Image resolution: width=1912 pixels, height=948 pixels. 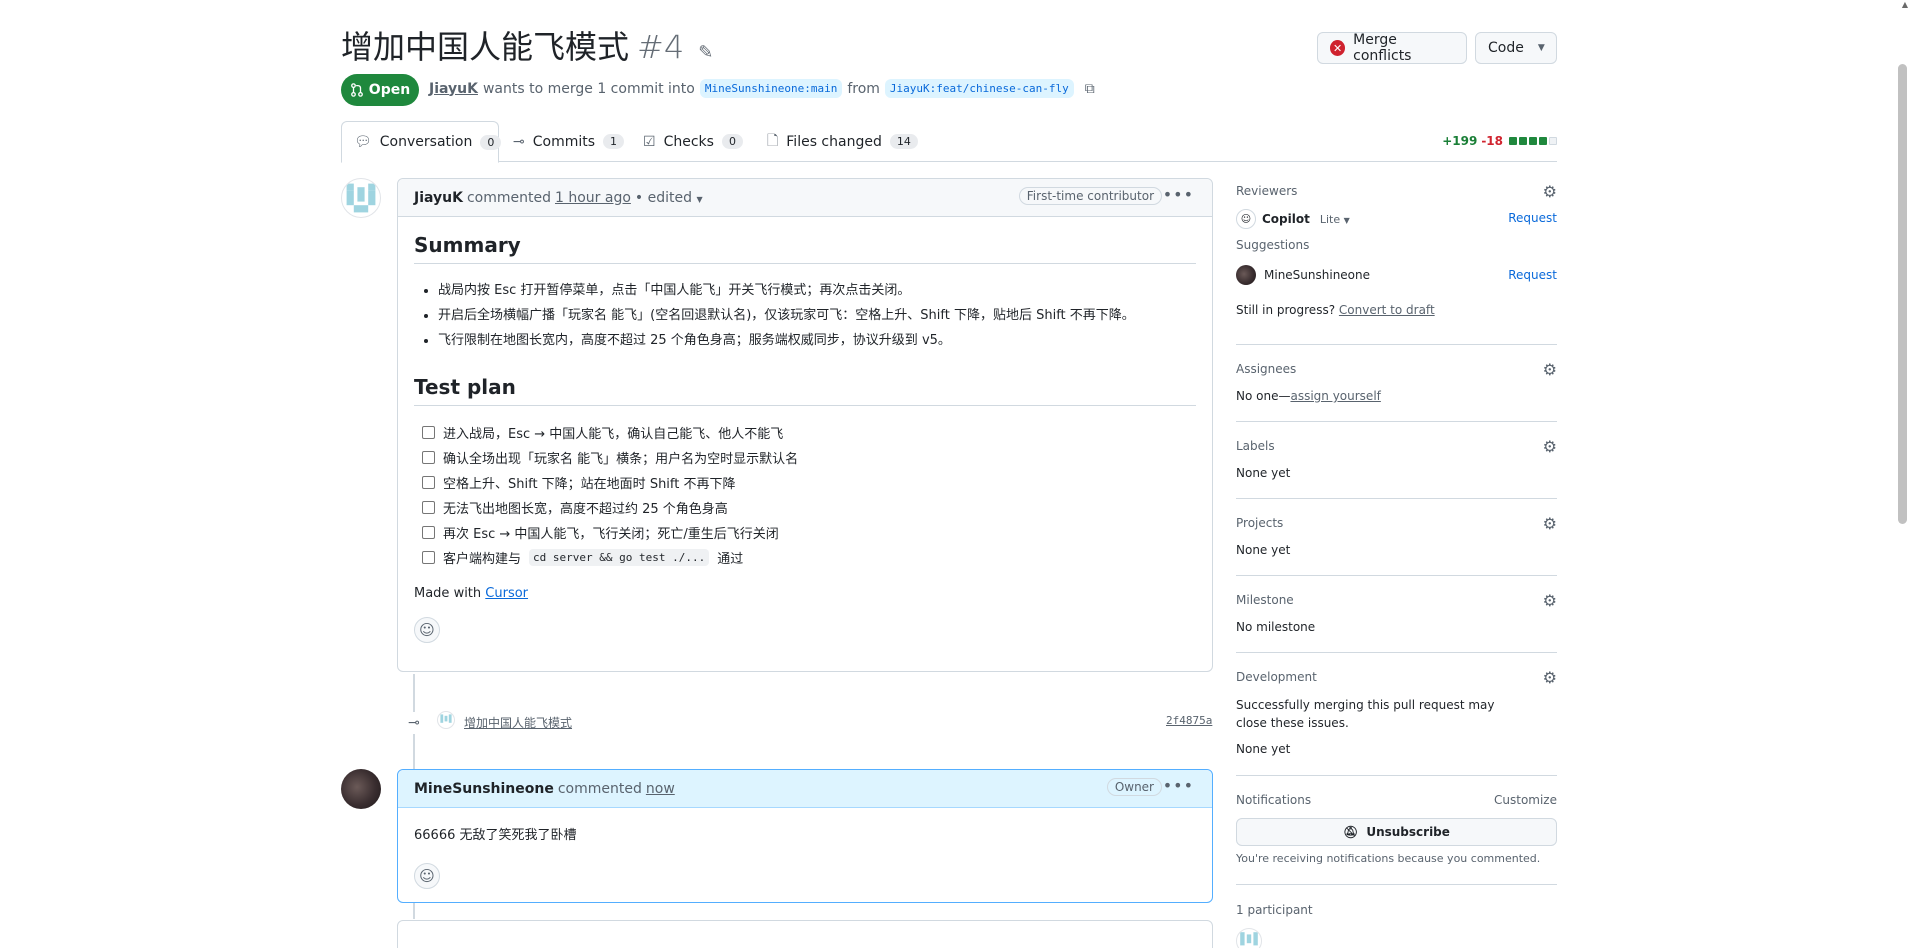 I want to click on unsubscribe-label: Unsubscribe, so click(x=1408, y=832).